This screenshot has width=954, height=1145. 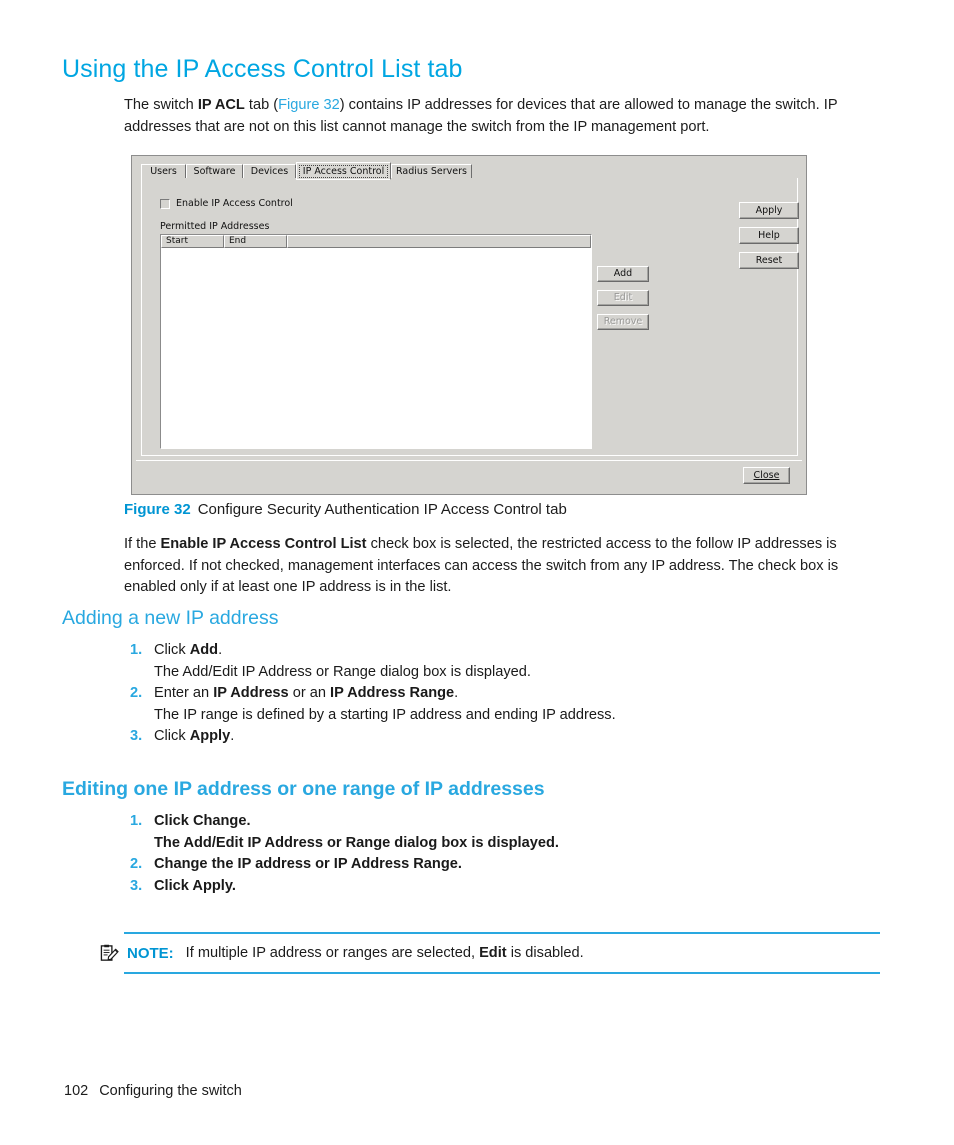 What do you see at coordinates (192, 241) in the screenshot?
I see `column-header-start: Start` at bounding box center [192, 241].